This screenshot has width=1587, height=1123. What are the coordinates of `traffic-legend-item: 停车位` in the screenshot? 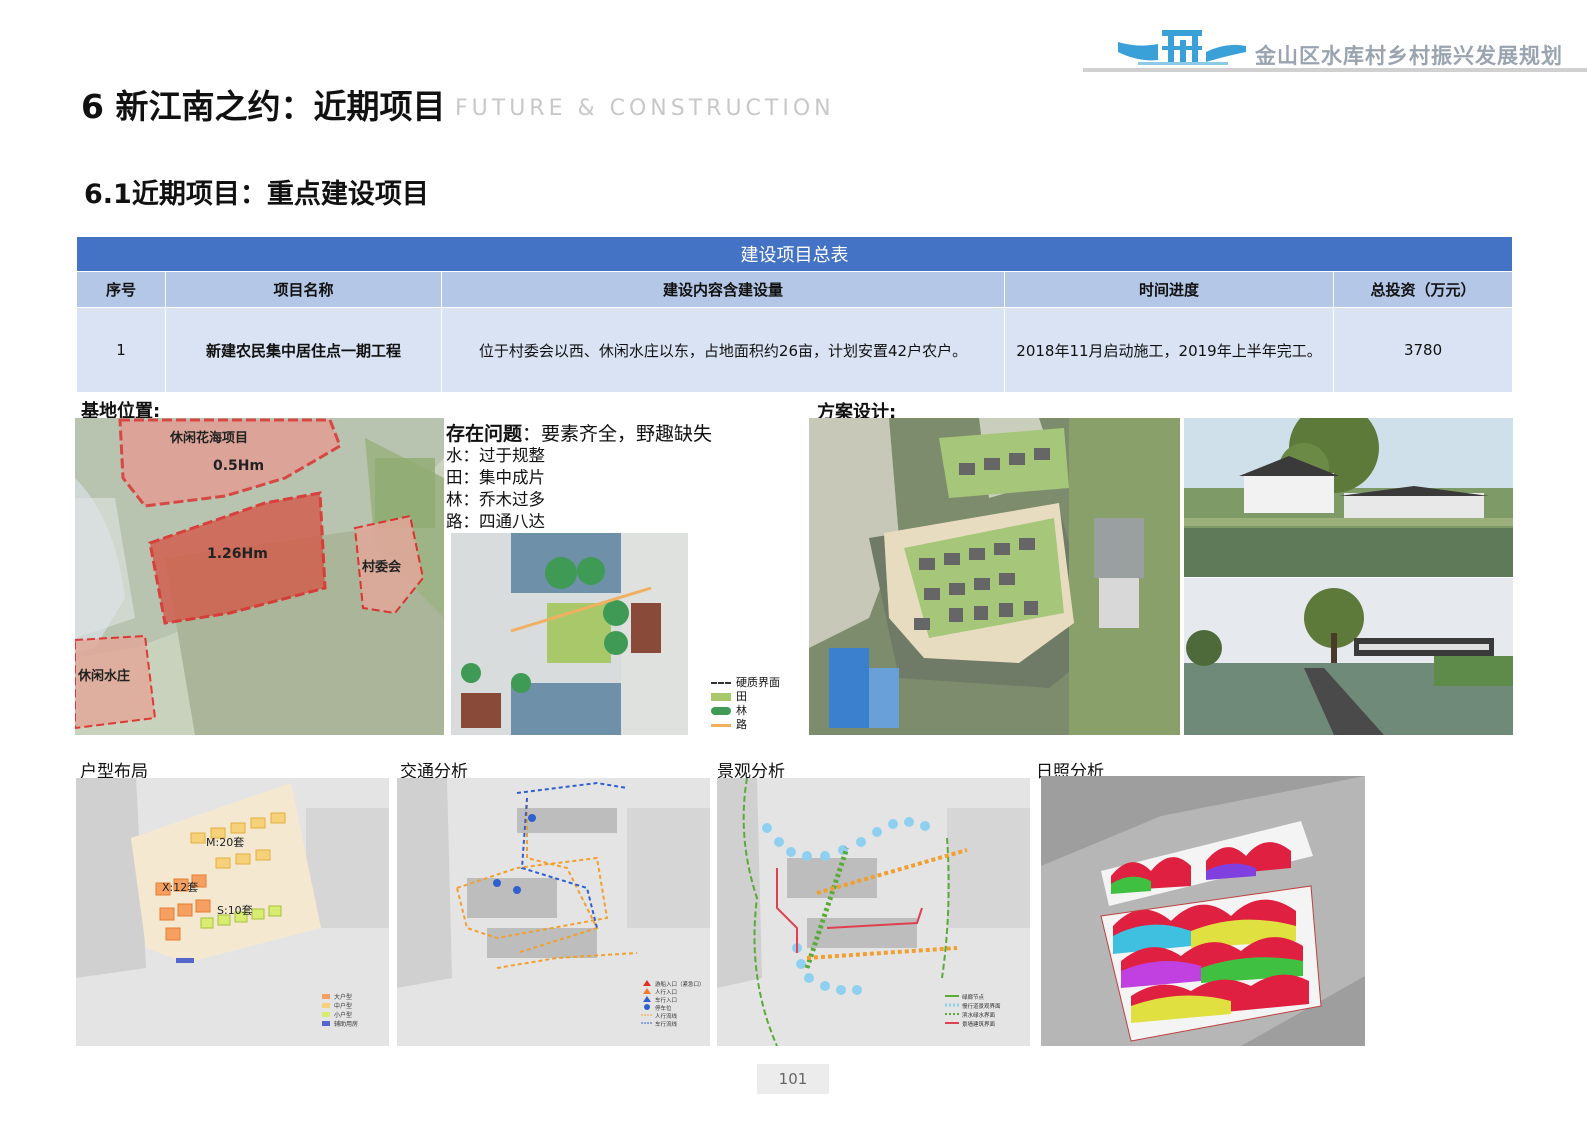 It's located at (663, 1008).